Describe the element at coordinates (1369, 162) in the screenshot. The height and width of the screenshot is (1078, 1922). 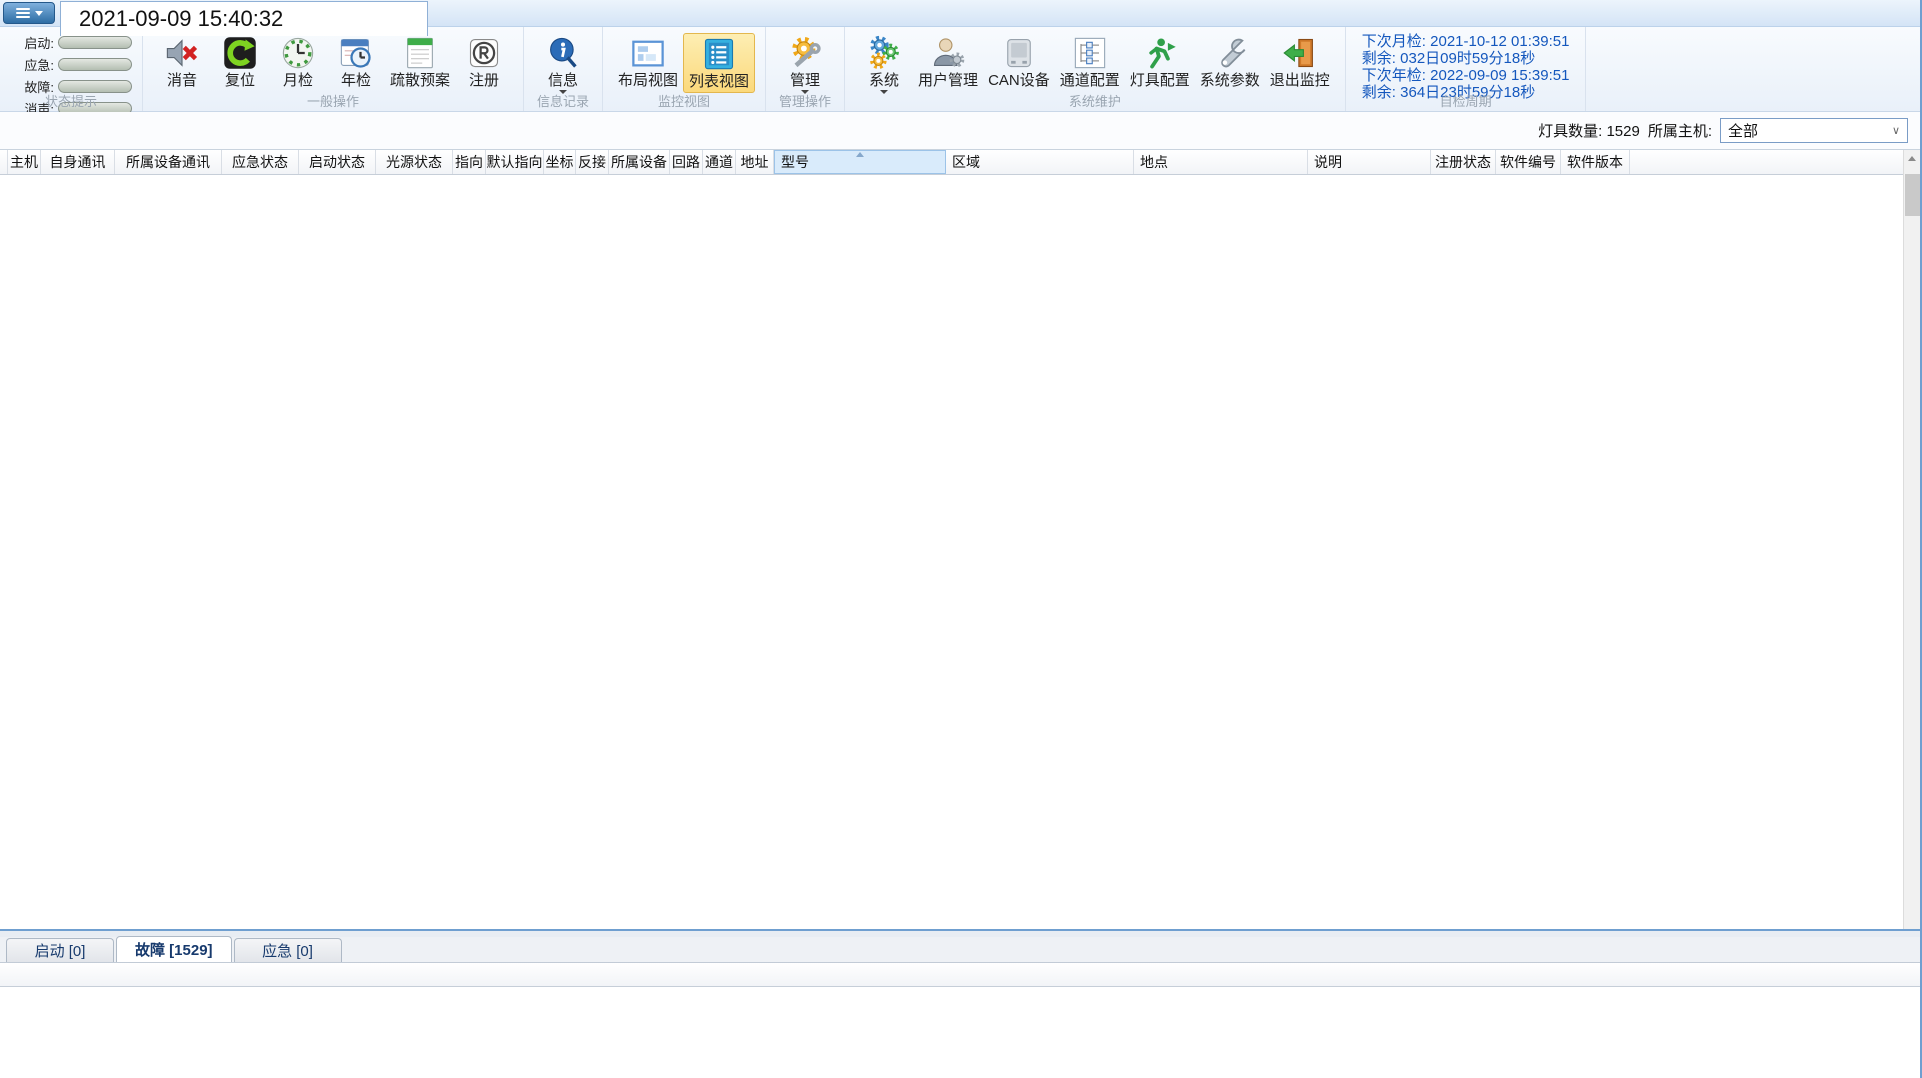
I see `col-header-note: 说明` at that location.